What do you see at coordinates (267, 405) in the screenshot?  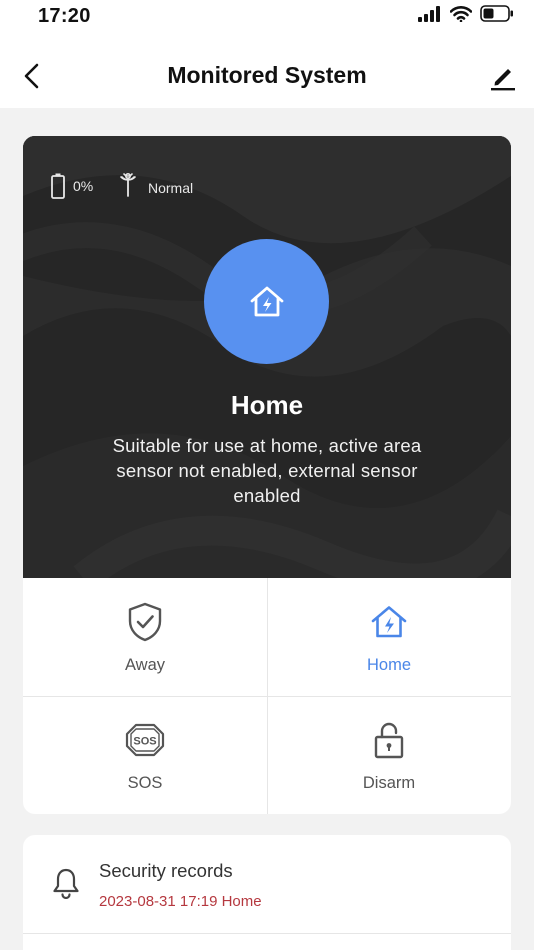 I see `current-mode-title: Home` at bounding box center [267, 405].